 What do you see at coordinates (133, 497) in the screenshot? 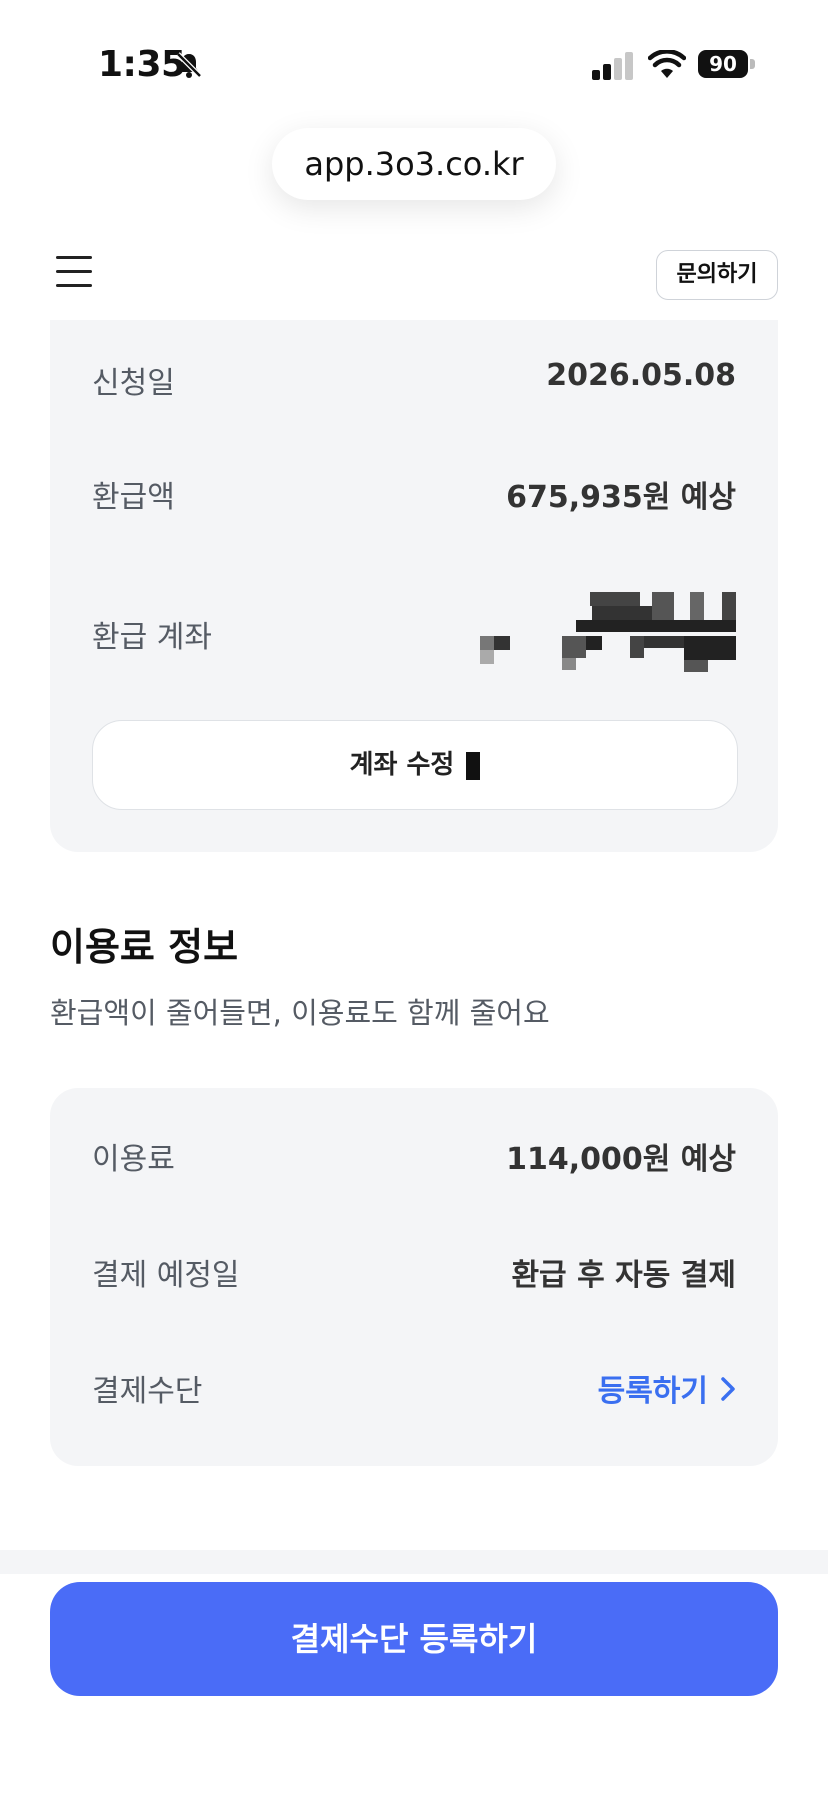
I see `row-label: 환급액` at bounding box center [133, 497].